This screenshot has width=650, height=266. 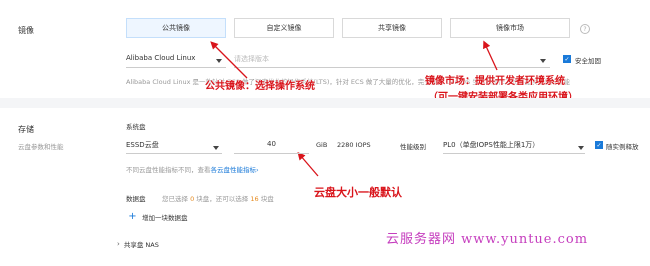 I want to click on add-data-disk-label: 增加一块数据盘, so click(x=165, y=218).